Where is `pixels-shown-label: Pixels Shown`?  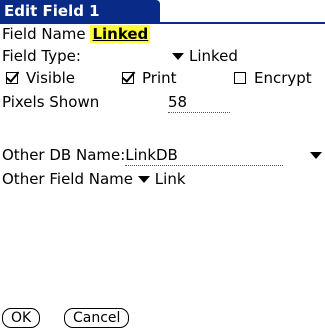
pixels-shown-label: Pixels Shown is located at coordinates (51, 102).